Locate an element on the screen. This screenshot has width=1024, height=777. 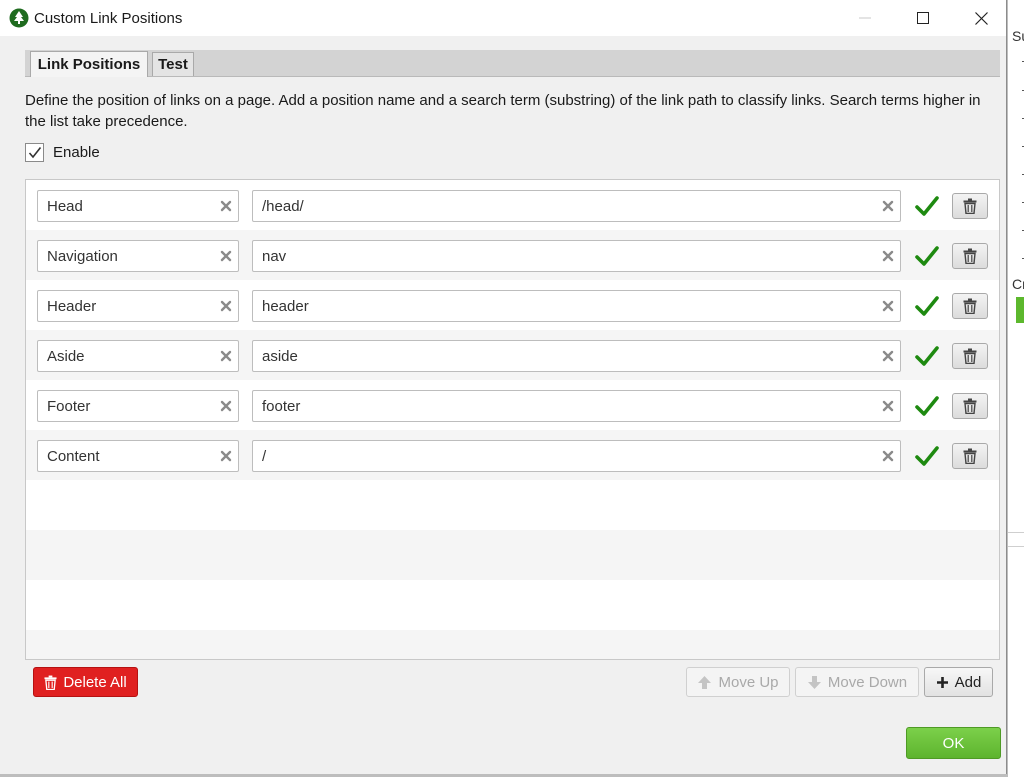
search-term-field: header is located at coordinates (576, 306).